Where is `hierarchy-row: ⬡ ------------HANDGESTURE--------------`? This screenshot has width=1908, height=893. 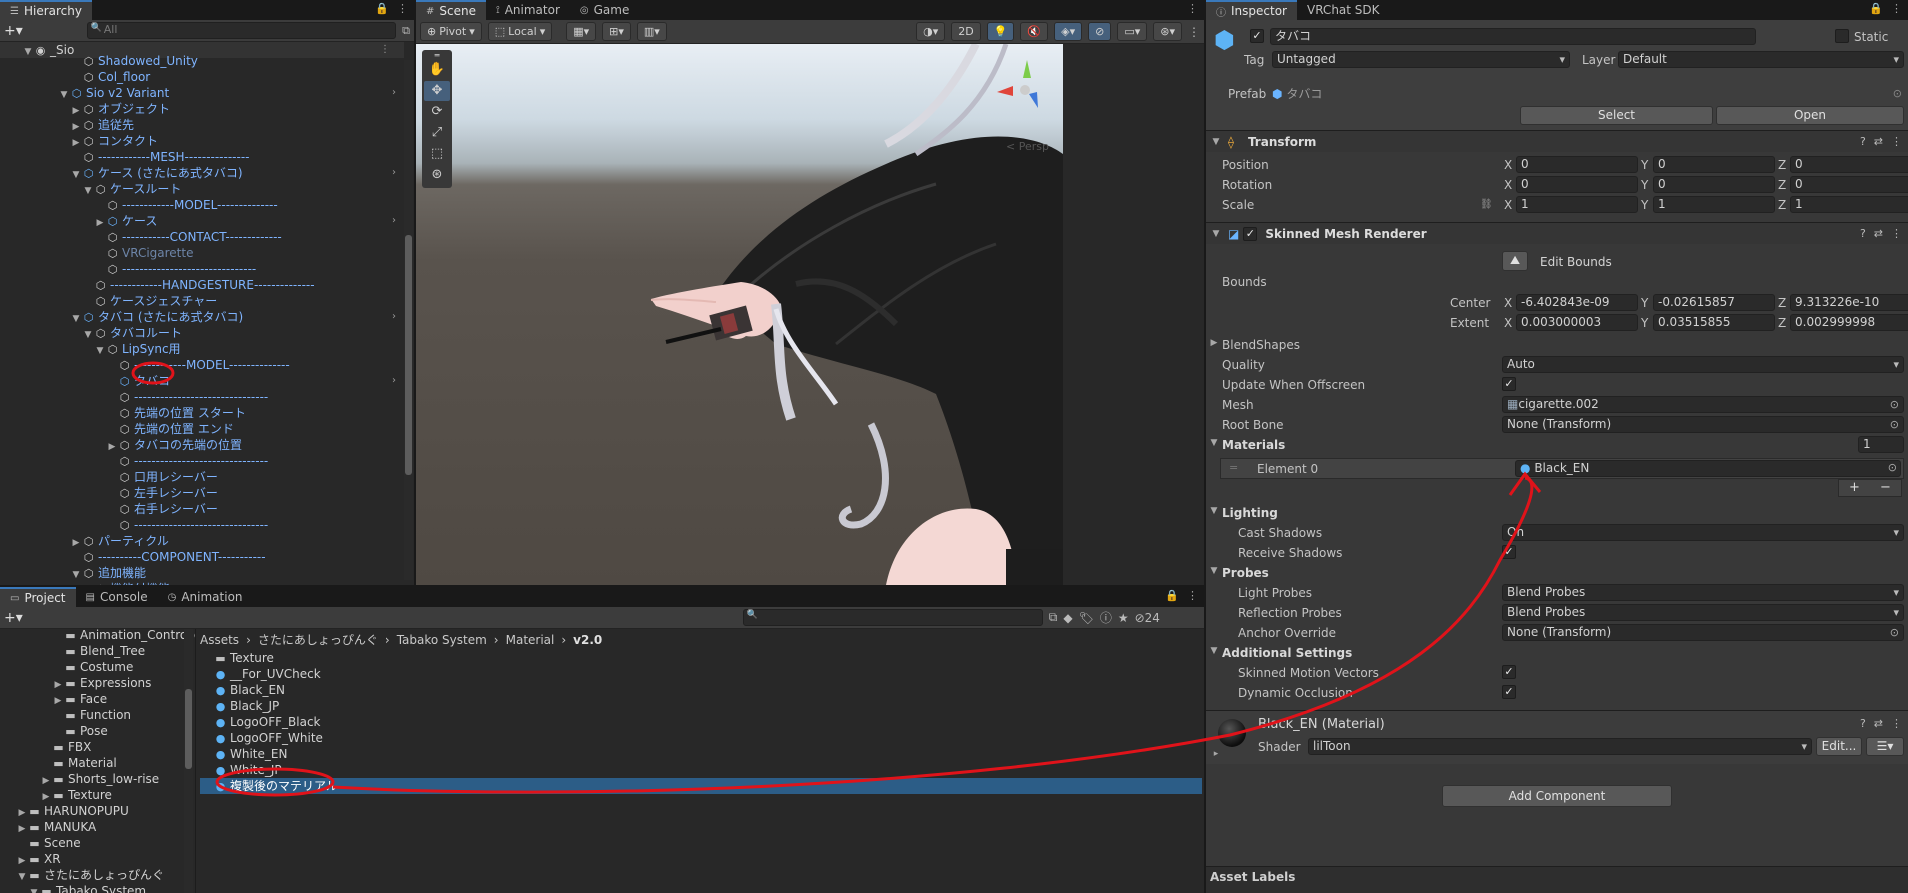 hierarchy-row: ⬡ ------------HANDGESTURE-------------- is located at coordinates (202, 285).